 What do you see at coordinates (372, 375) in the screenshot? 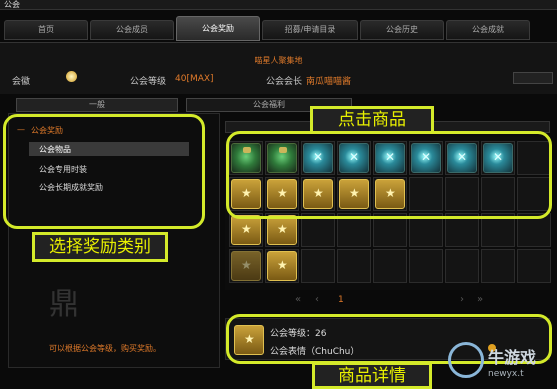
I see `annotation-item-detail: 商品详情` at bounding box center [372, 375].